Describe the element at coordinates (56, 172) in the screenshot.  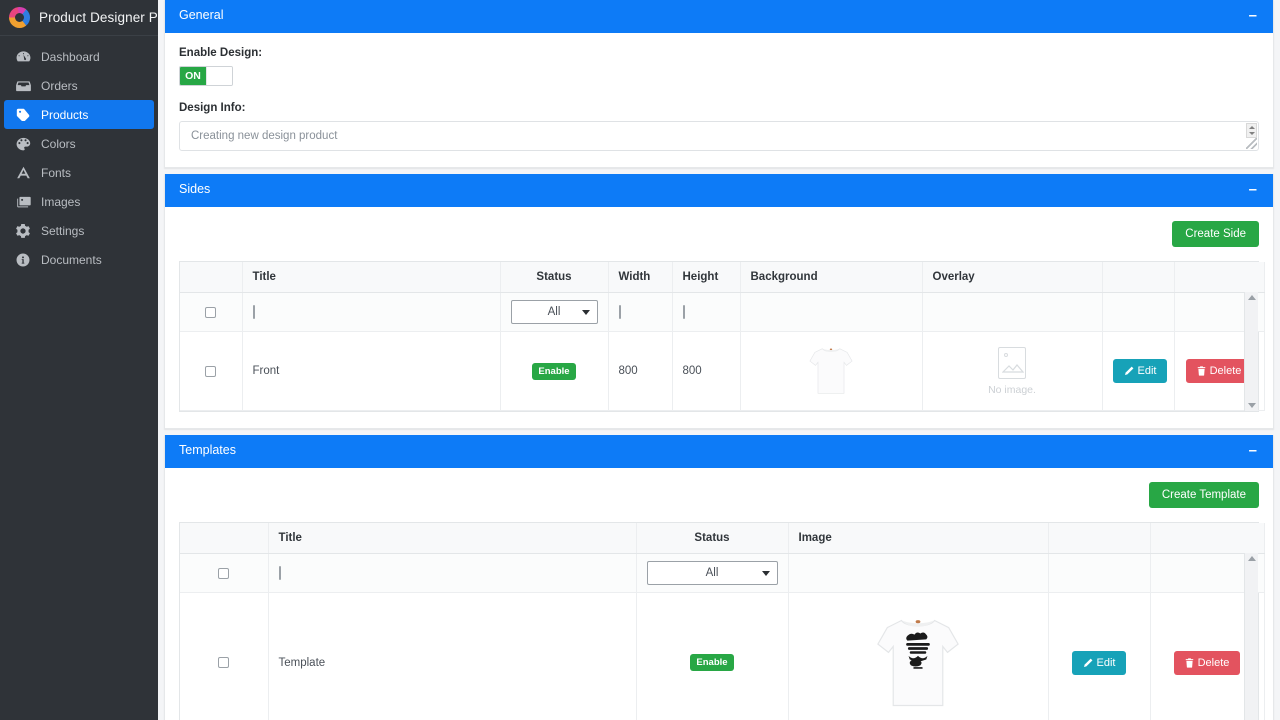
I see `sidebar-item-label: Fonts` at that location.